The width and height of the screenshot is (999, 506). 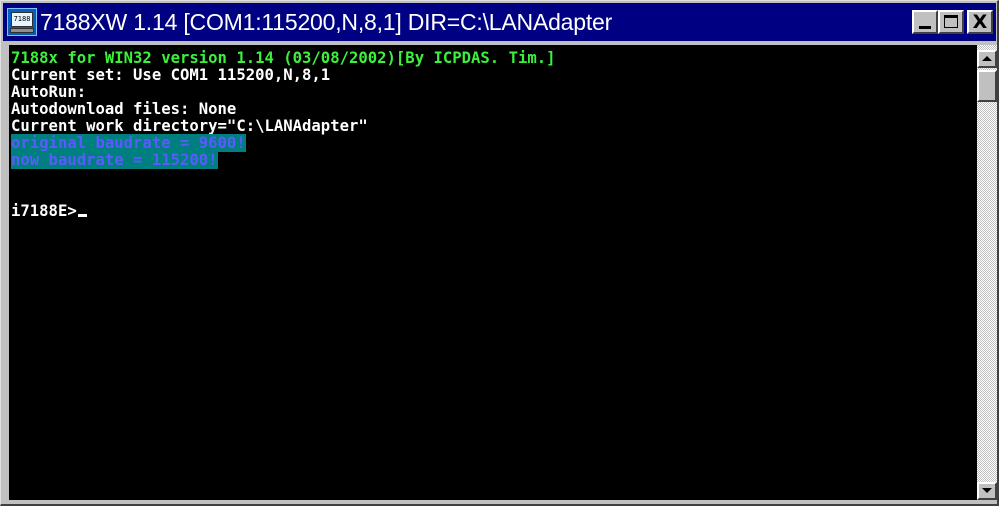 What do you see at coordinates (49, 92) in the screenshot?
I see `console-line-autorun: AutoRun:` at bounding box center [49, 92].